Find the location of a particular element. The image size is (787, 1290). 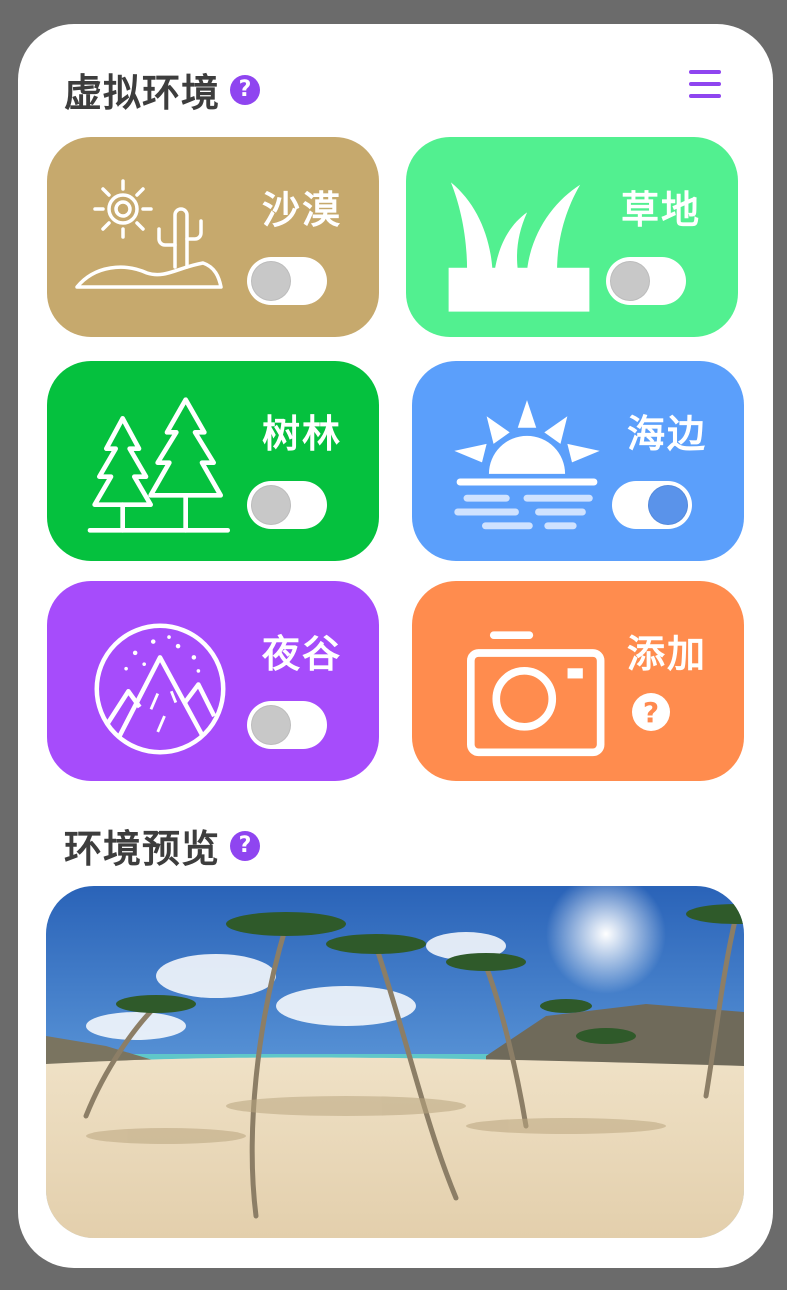

add-label: 添加 is located at coordinates (666, 654).